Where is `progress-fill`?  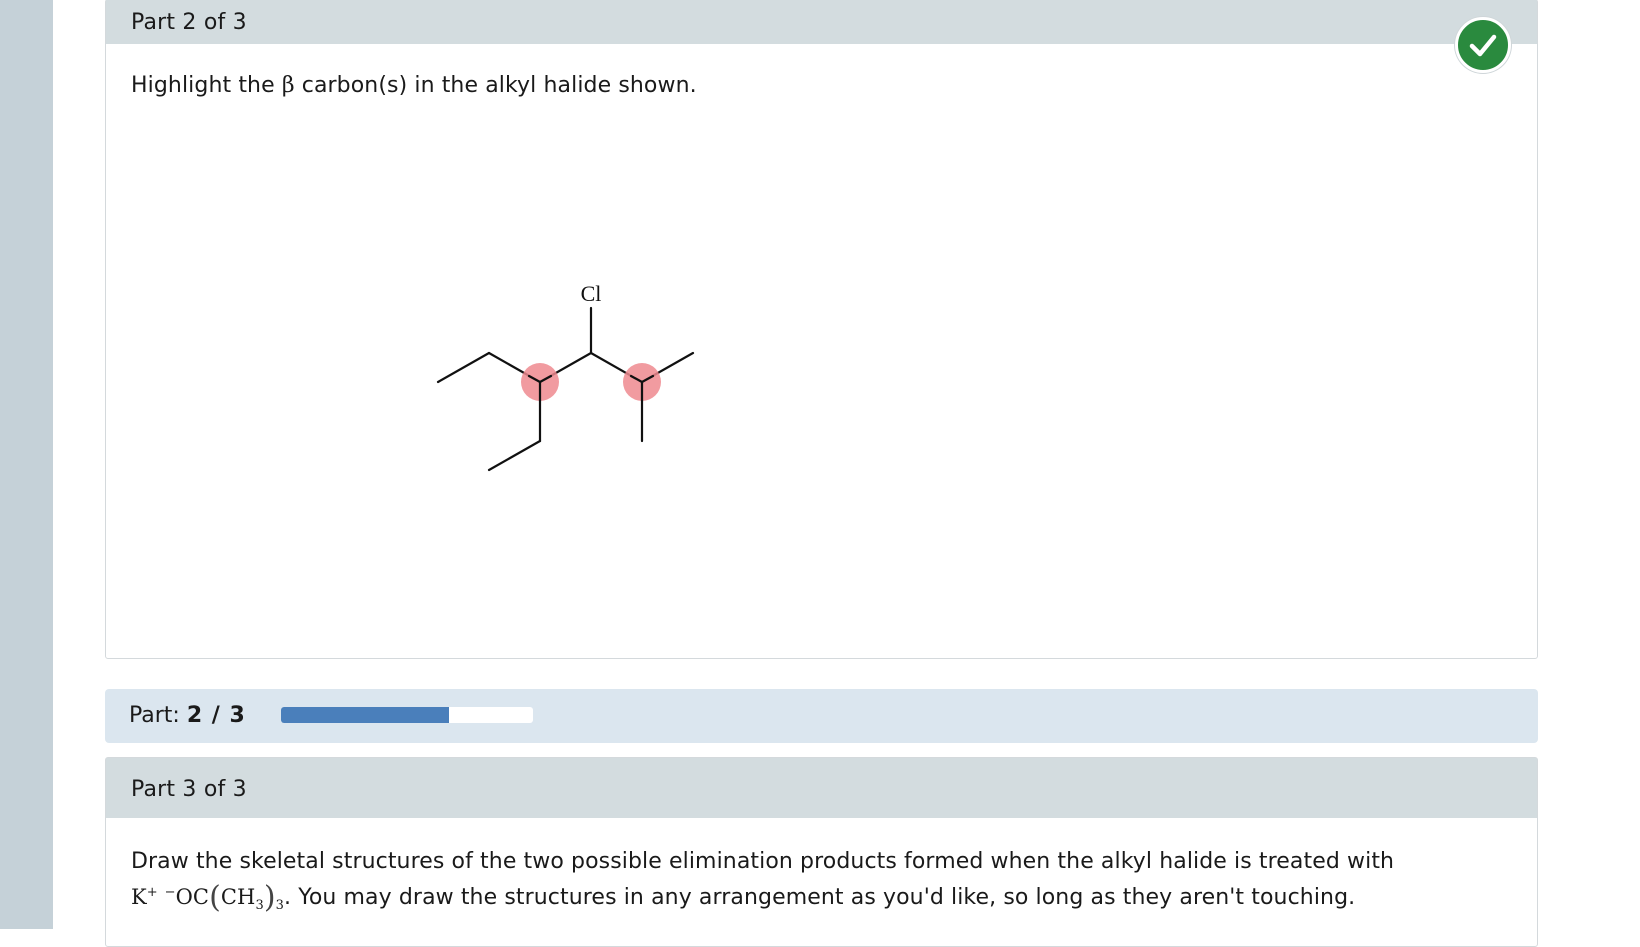
progress-fill is located at coordinates (365, 715).